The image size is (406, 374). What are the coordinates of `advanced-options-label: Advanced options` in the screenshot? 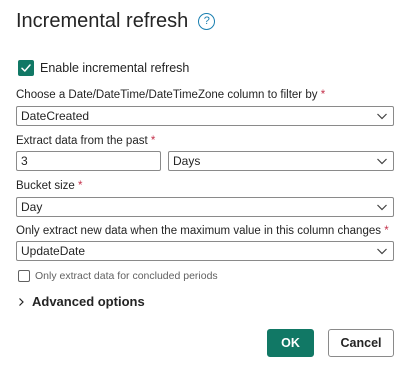 It's located at (88, 301).